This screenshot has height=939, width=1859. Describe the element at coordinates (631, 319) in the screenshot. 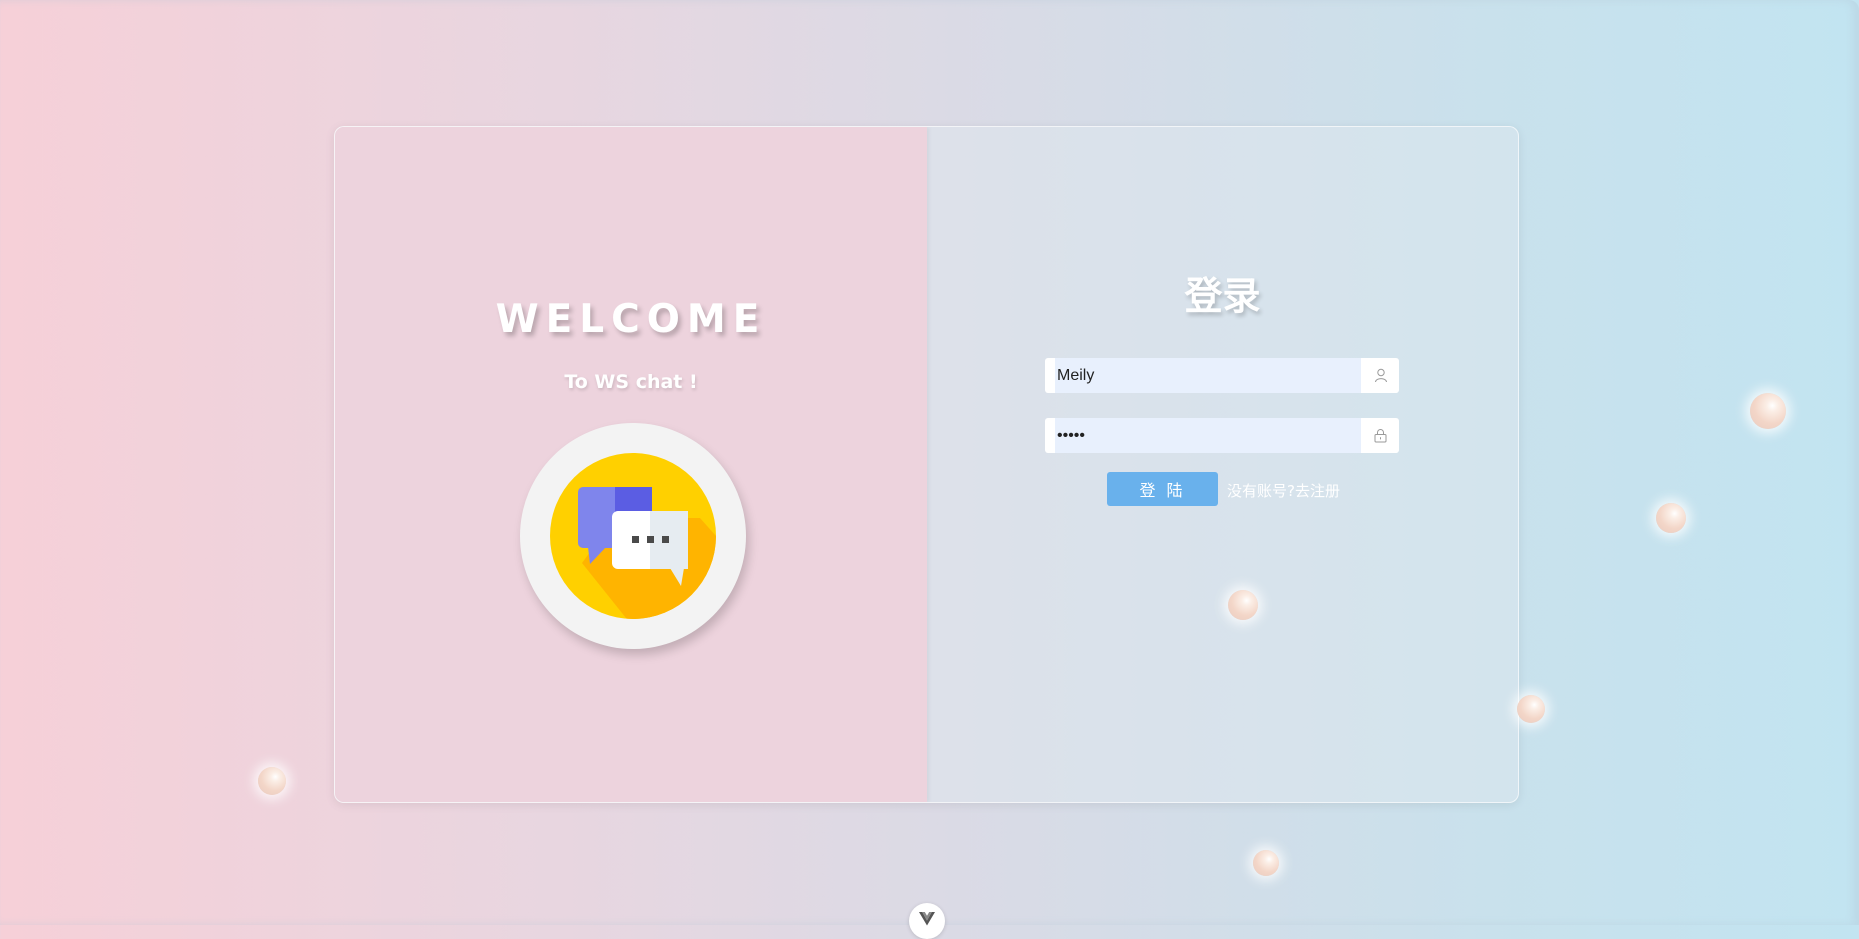

I see `welcome-heading: WELCOME` at that location.